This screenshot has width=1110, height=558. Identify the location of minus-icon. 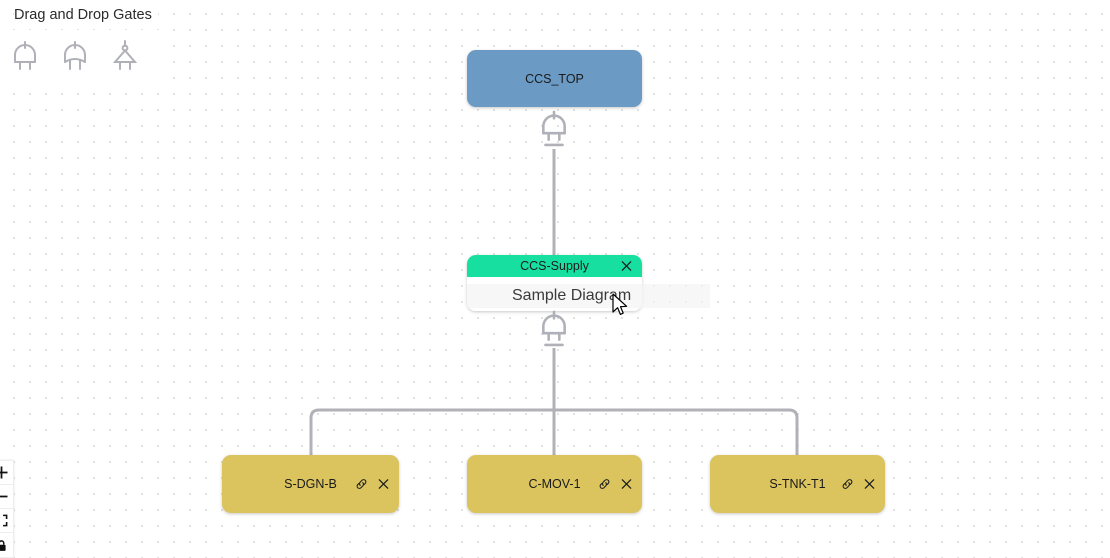
(3, 496).